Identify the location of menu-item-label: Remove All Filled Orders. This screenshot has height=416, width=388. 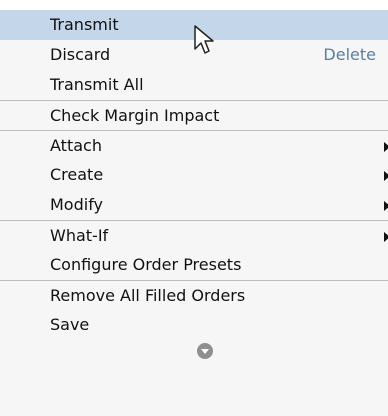
(148, 295).